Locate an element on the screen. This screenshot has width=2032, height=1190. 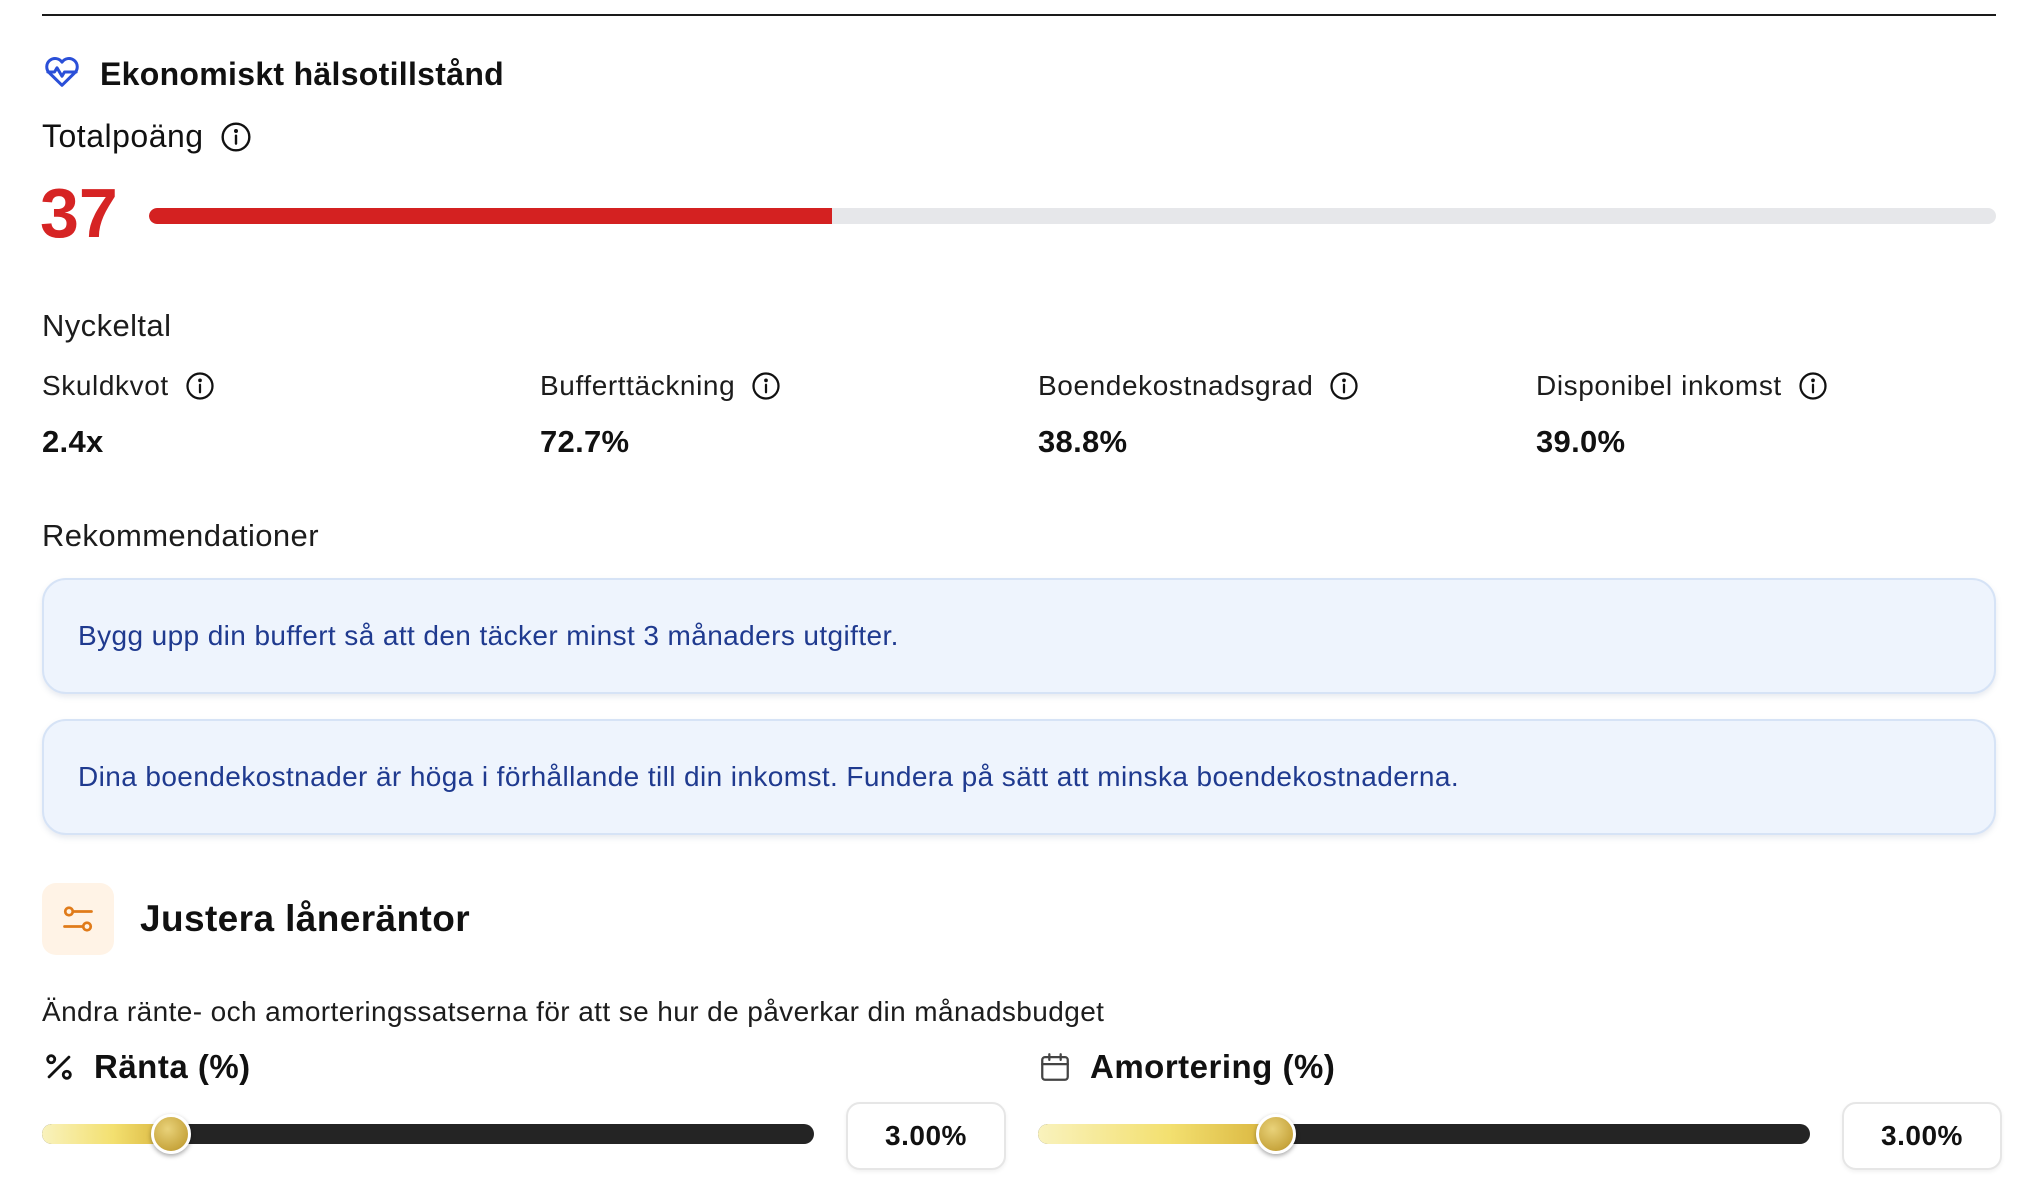
heart-pulse-icon is located at coordinates (62, 74).